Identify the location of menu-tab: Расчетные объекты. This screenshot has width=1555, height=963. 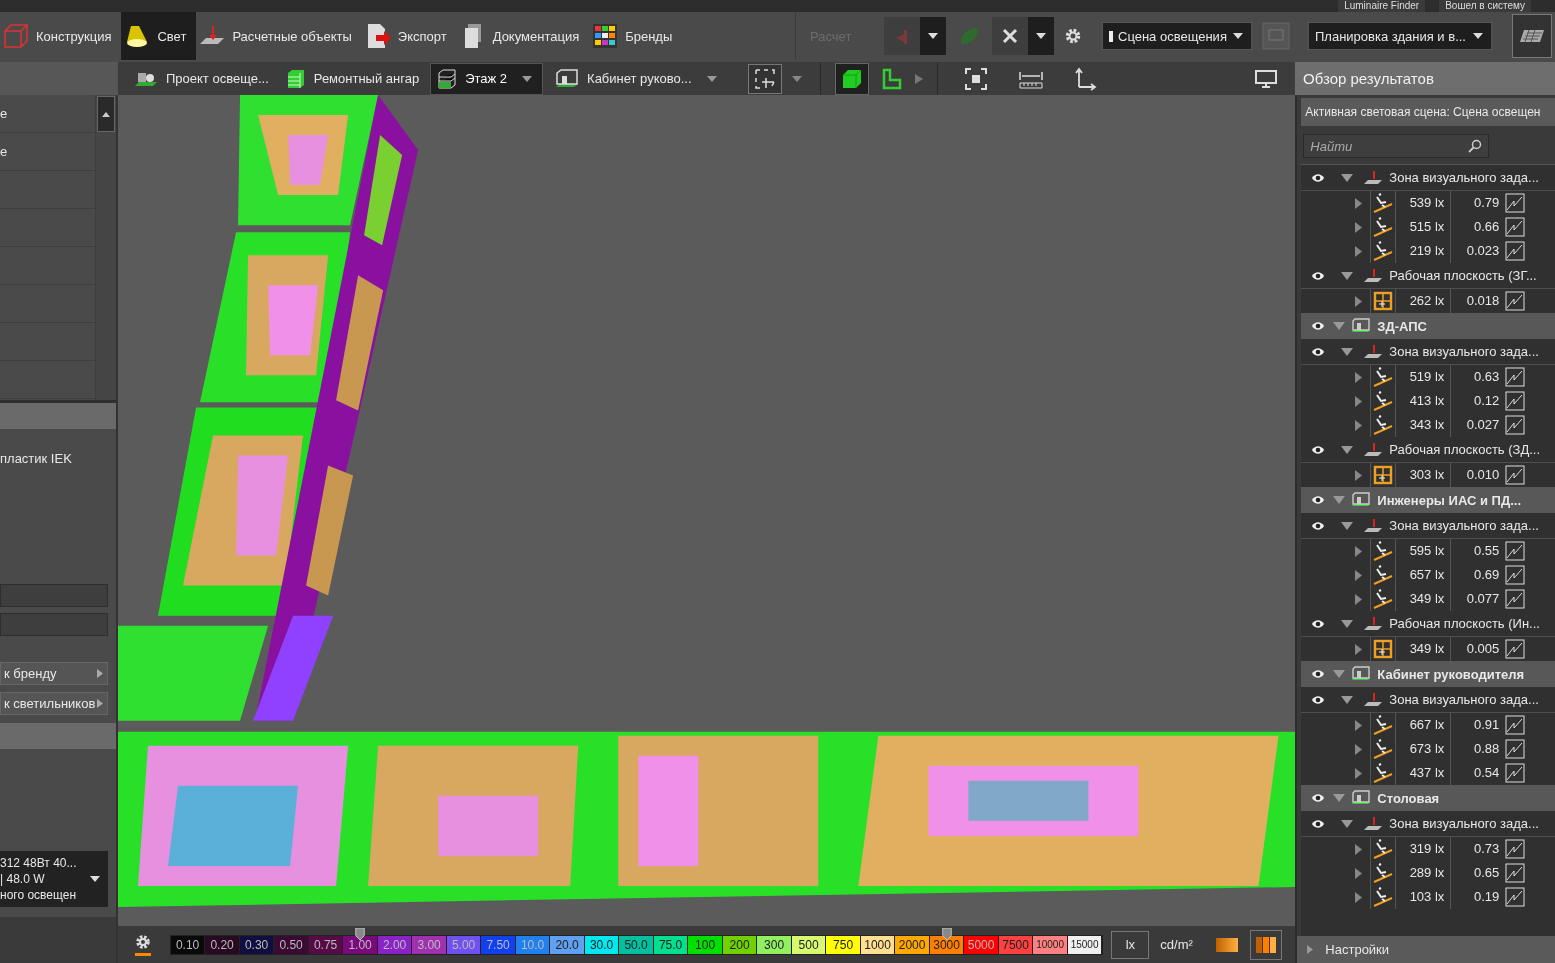
(279, 36).